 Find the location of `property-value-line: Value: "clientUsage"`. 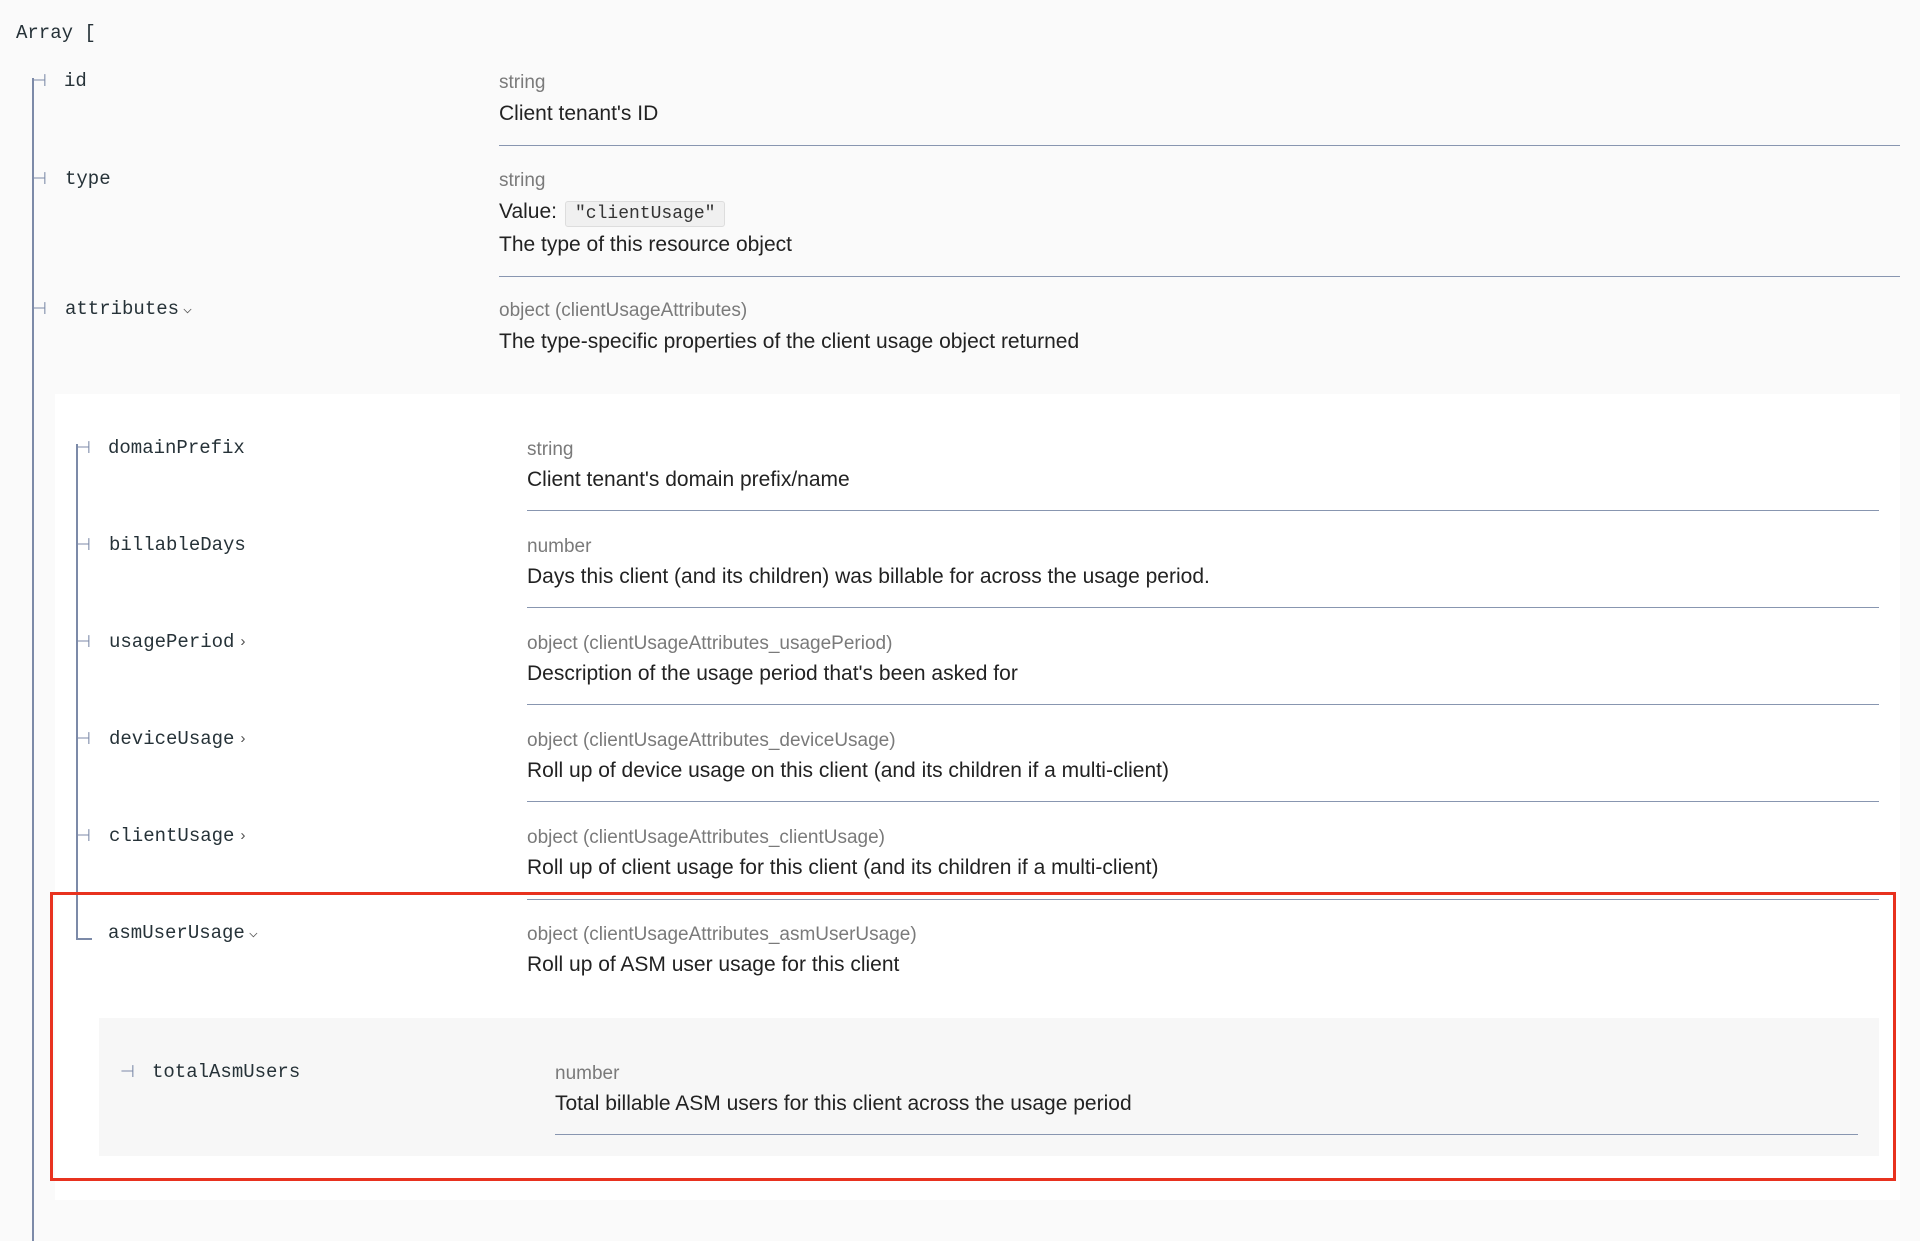

property-value-line: Value: "clientUsage" is located at coordinates (612, 213).